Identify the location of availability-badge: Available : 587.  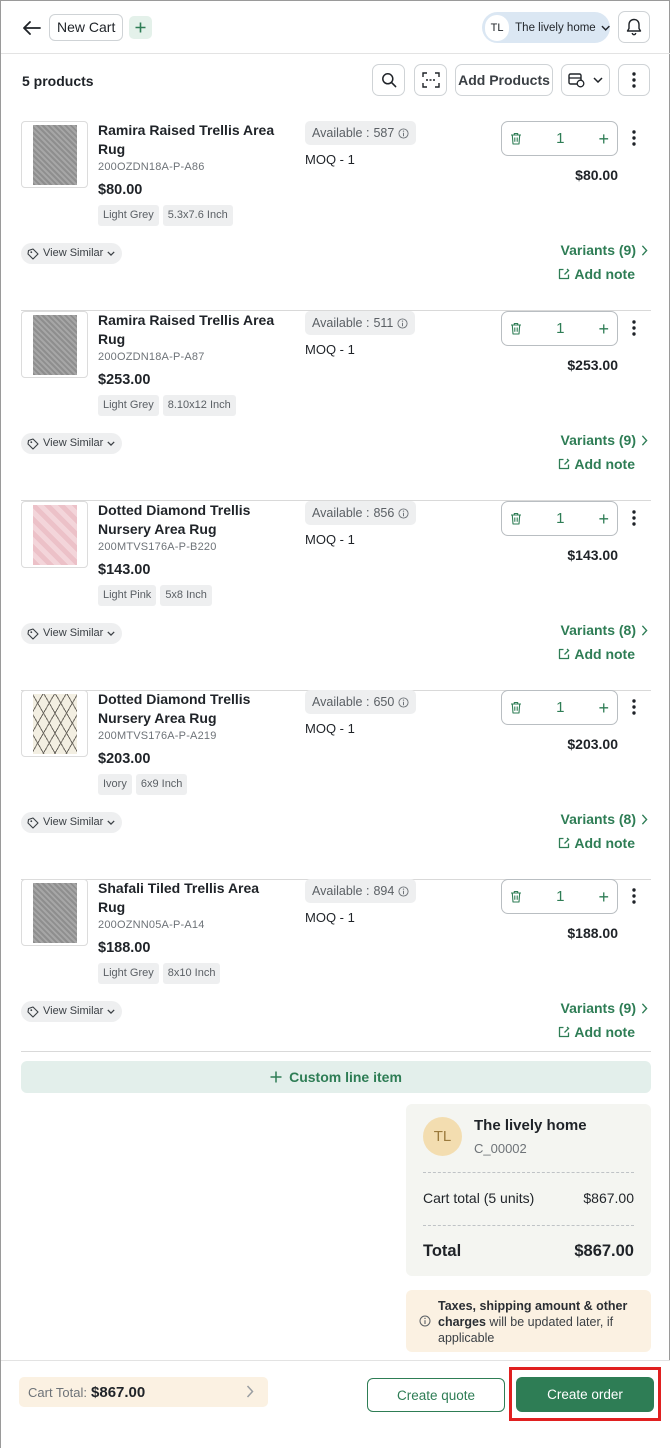
(361, 133).